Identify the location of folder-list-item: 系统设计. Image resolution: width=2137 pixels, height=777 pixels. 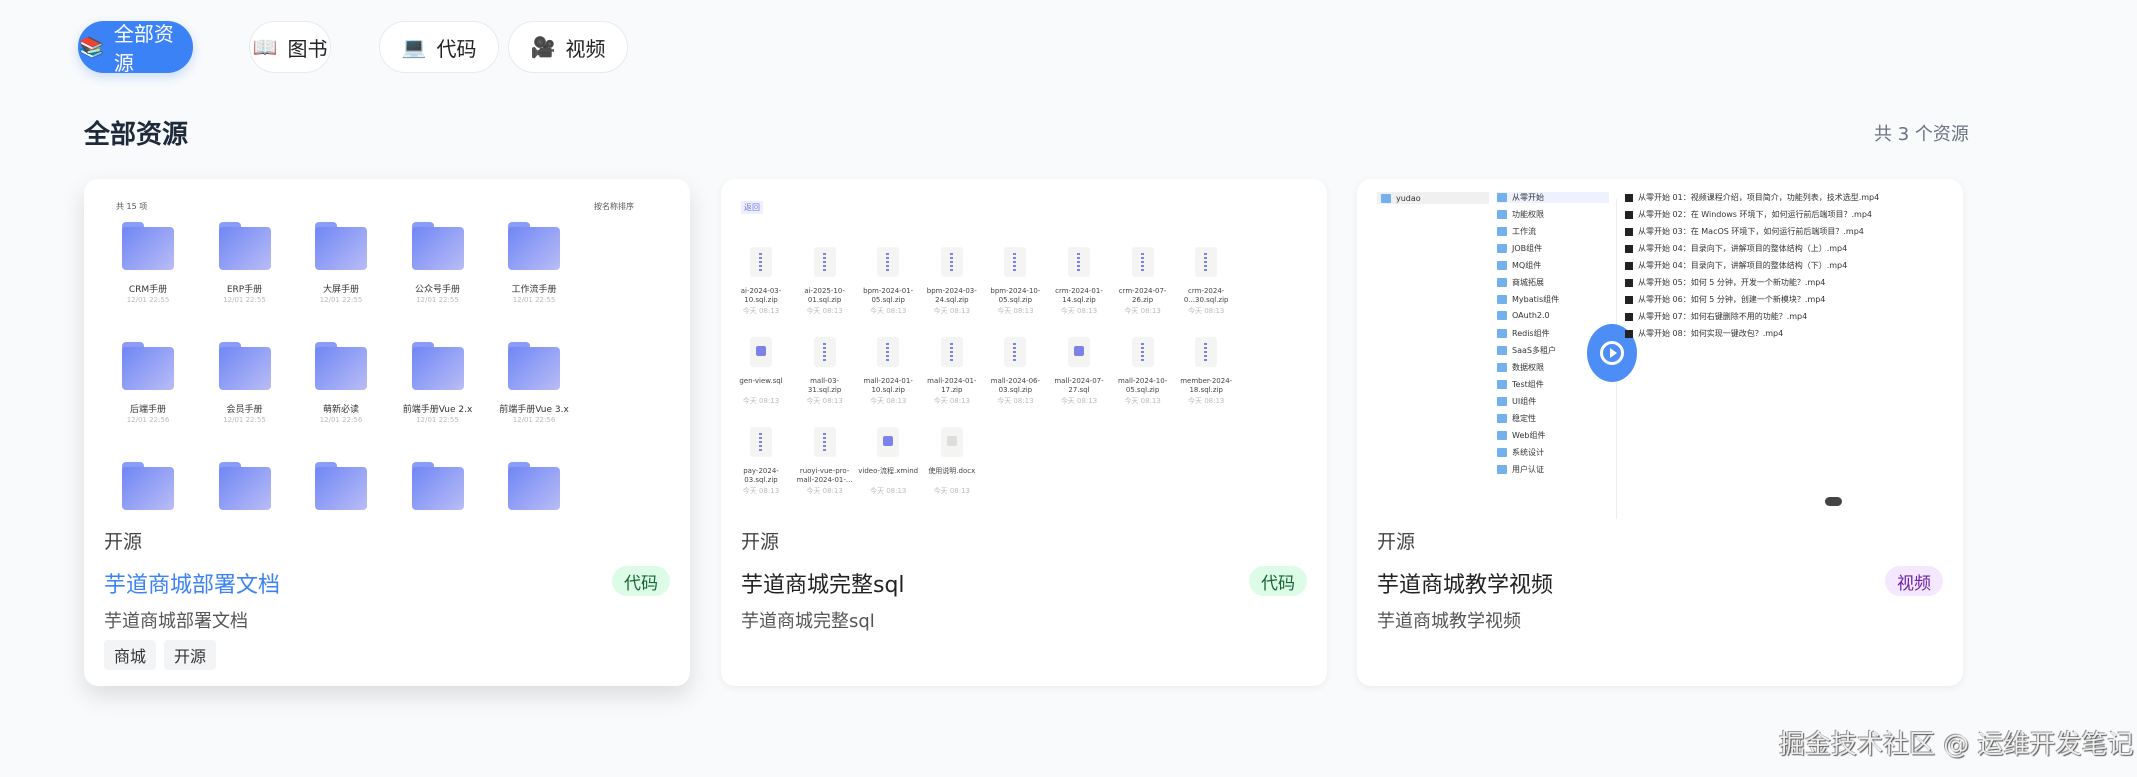
(1553, 452).